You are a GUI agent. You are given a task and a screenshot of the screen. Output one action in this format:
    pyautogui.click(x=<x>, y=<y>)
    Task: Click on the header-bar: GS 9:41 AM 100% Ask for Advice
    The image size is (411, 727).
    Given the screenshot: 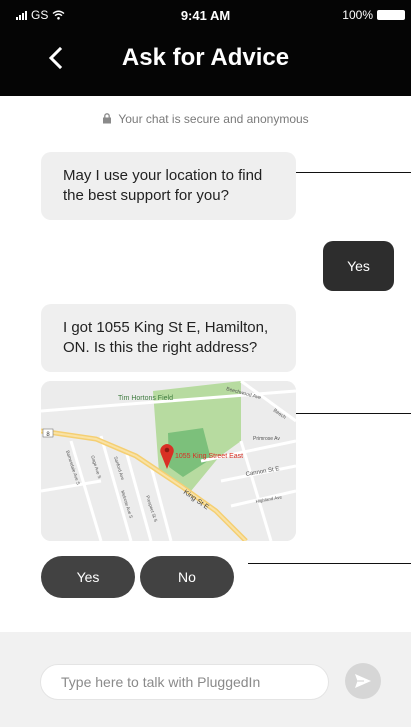 What is the action you would take?
    pyautogui.click(x=205, y=48)
    